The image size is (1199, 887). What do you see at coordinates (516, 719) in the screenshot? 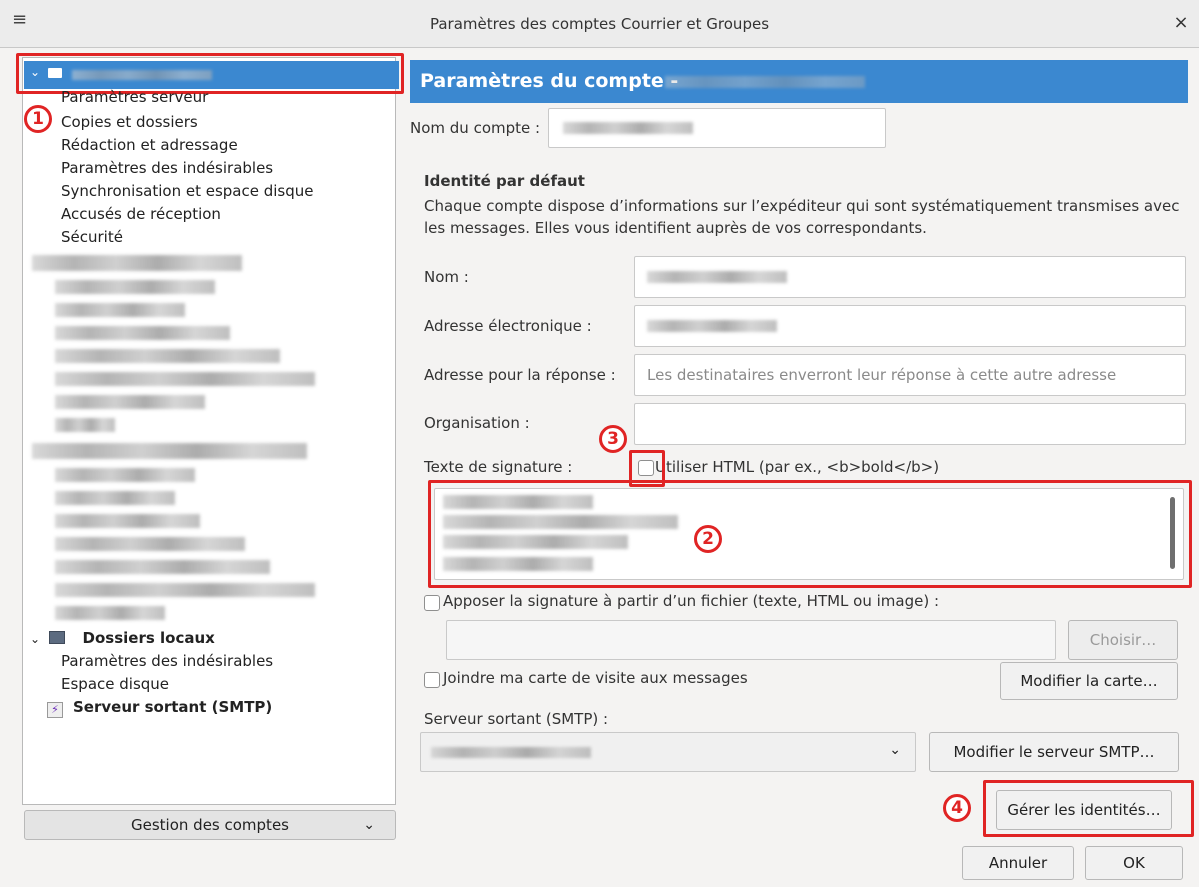
I see `smtp-select-label: Serveur sortant (SMTP) :` at bounding box center [516, 719].